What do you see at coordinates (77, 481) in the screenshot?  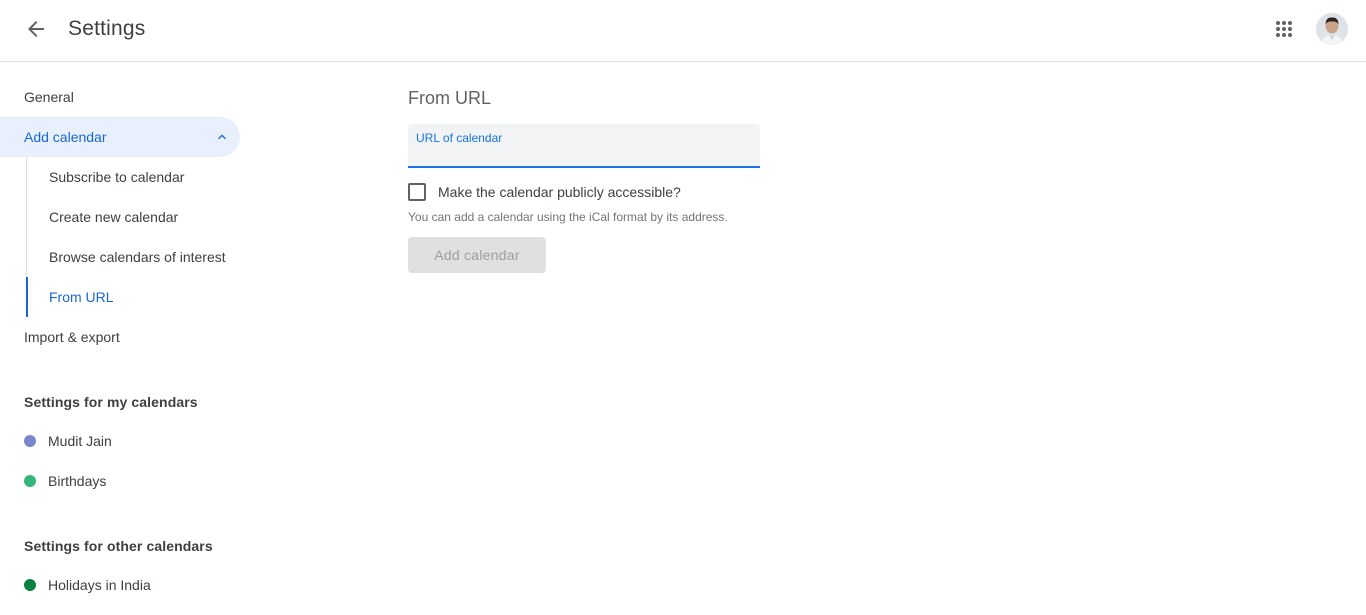 I see `calendar-item-label: Birthdays` at bounding box center [77, 481].